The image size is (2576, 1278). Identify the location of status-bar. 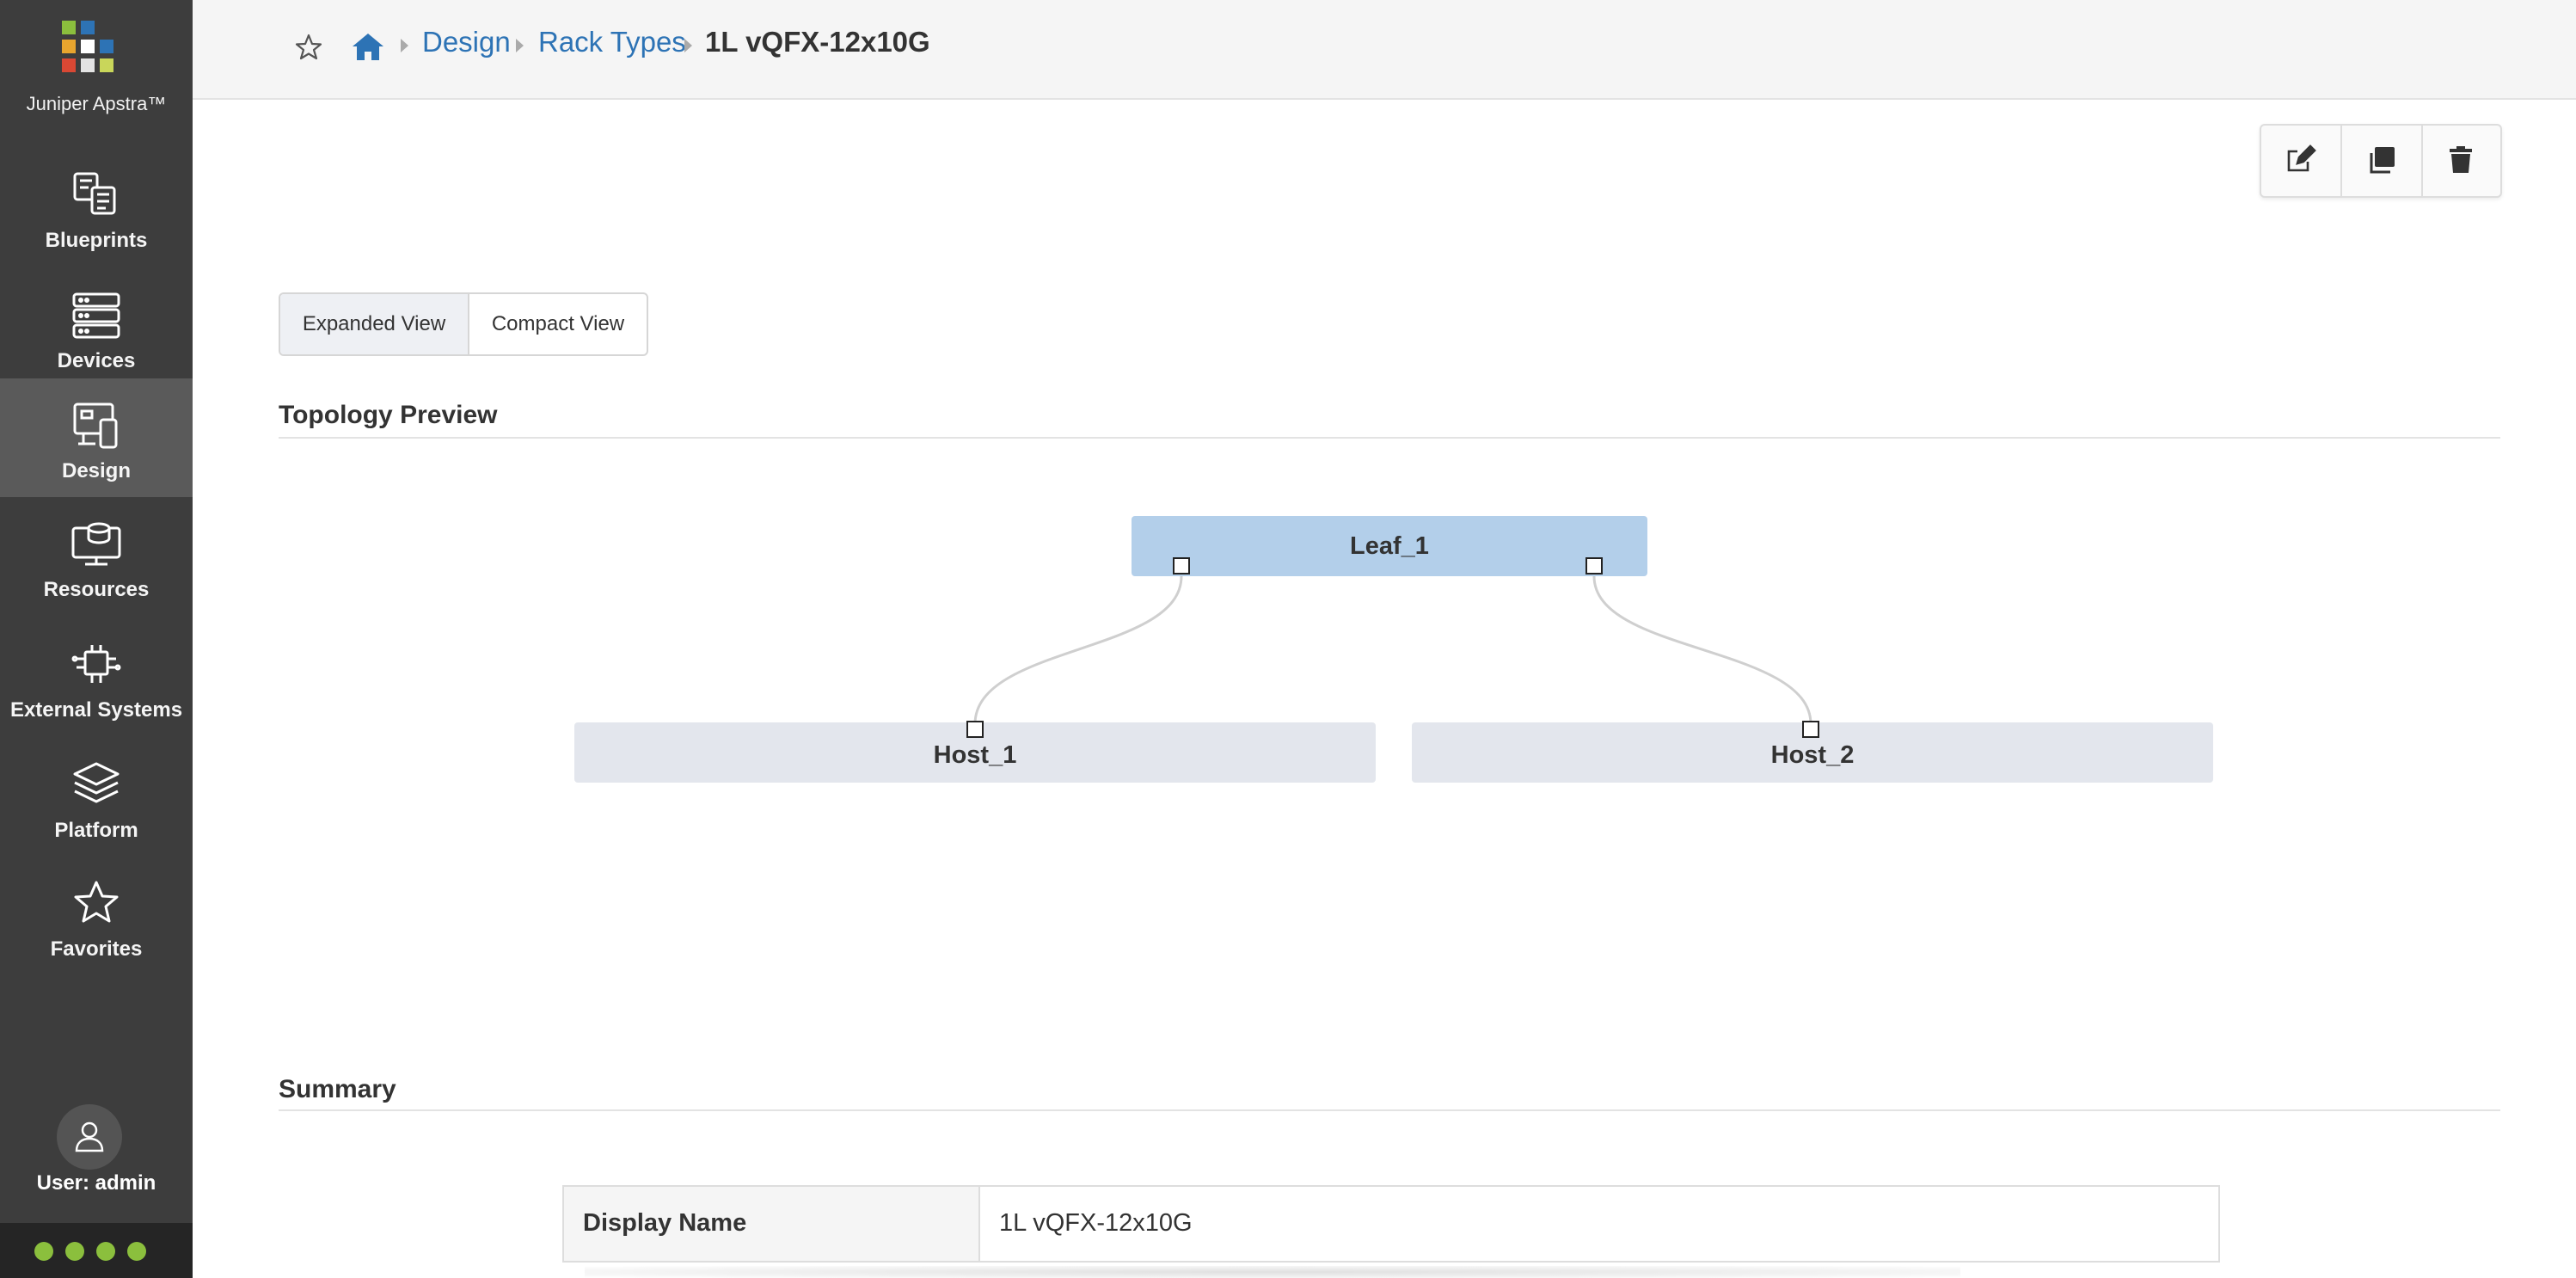
(96, 1250).